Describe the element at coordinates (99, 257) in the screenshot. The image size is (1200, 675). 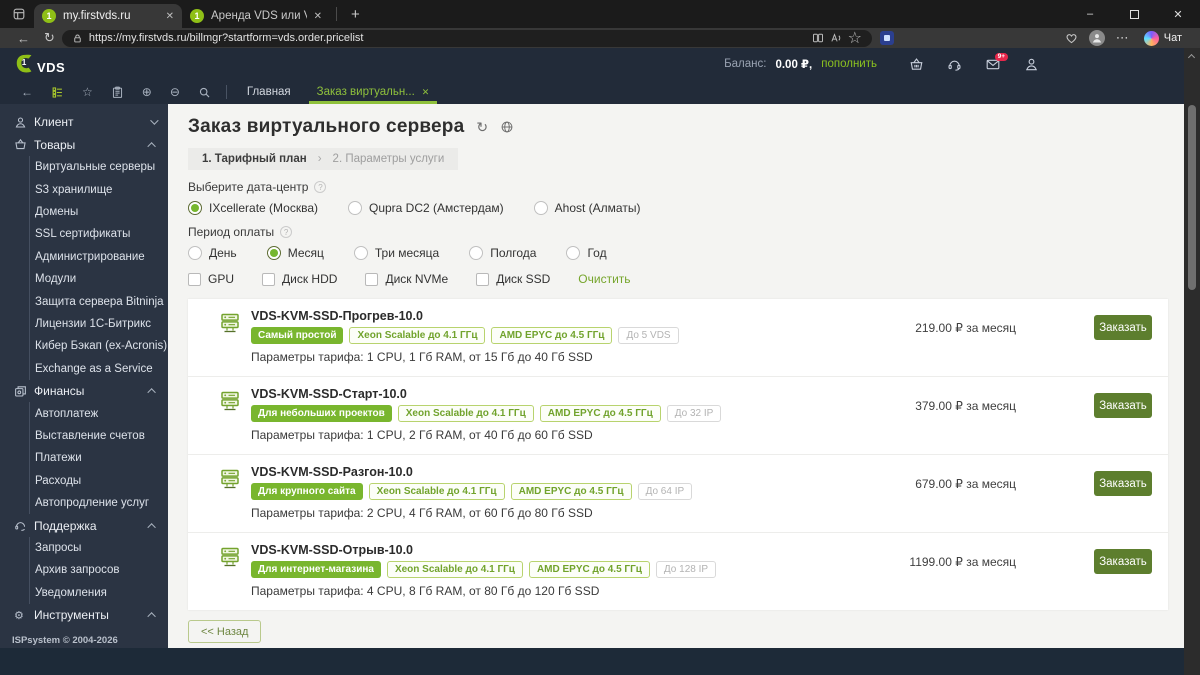
I see `sidebar-item: Администрирование` at that location.